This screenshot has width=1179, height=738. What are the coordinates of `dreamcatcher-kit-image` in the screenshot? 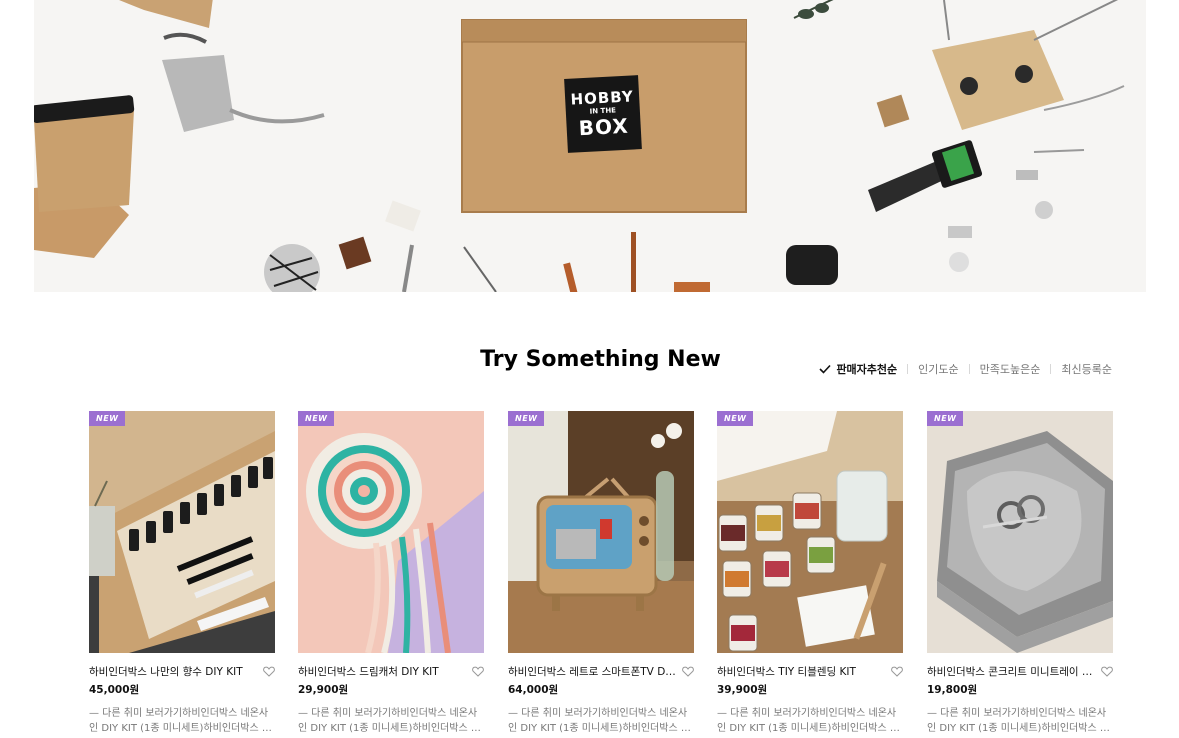 It's located at (391, 532).